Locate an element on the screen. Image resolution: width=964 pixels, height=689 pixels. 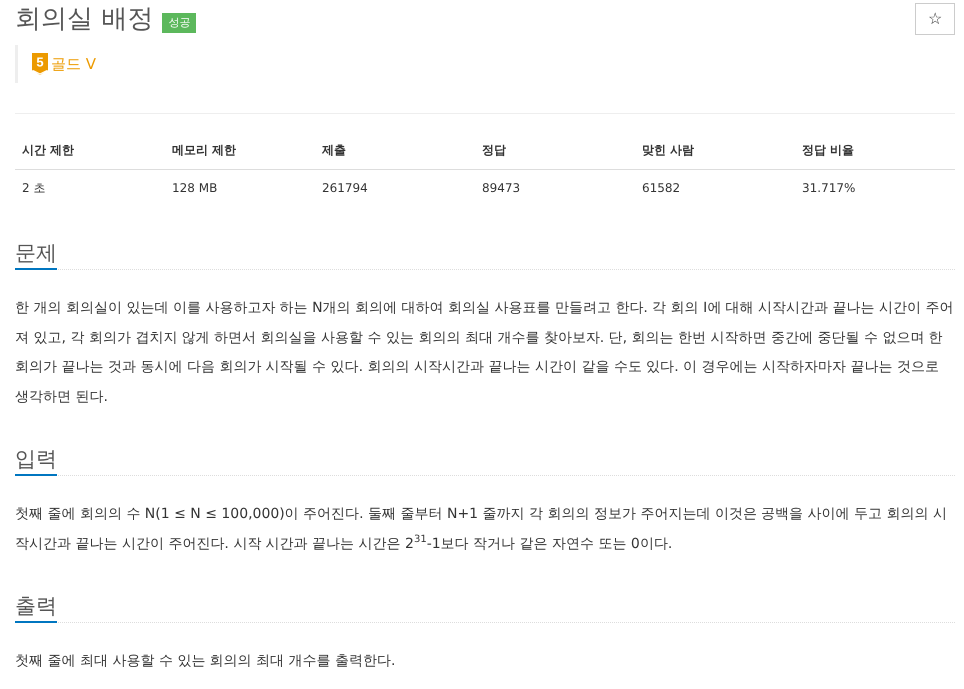
section-text: 첫째 줄에 최대 사용할 수 있는 회의의 최대 개수를 출력한다. is located at coordinates (206, 661).